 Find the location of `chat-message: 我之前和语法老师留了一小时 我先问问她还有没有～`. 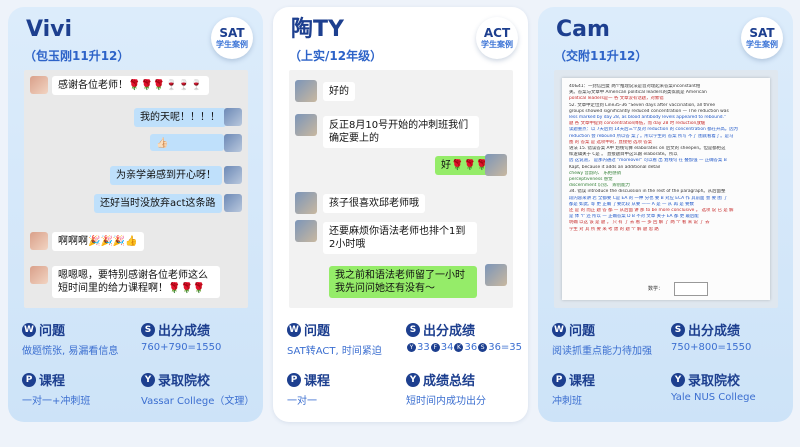

chat-message: 我之前和语法老师留了一小时 我先问问她还有没有～ is located at coordinates (403, 282).